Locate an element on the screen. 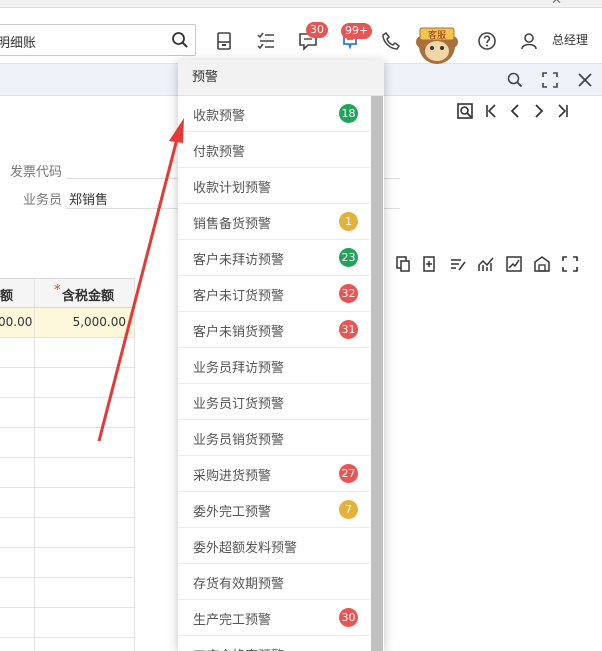 This screenshot has width=602, height=651. detail-grid: 额 * 含税金额 00.00 5,000.00 is located at coordinates (67, 464).